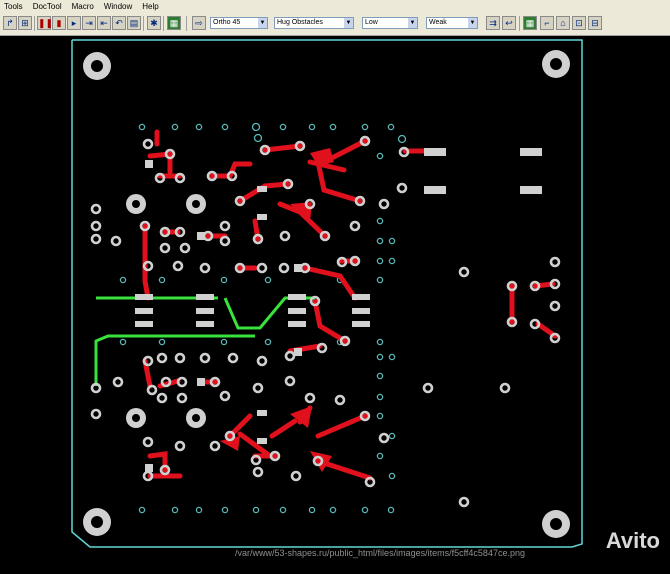 The height and width of the screenshot is (574, 670). What do you see at coordinates (199, 23) in the screenshot?
I see `snap-icon: ⇨` at bounding box center [199, 23].